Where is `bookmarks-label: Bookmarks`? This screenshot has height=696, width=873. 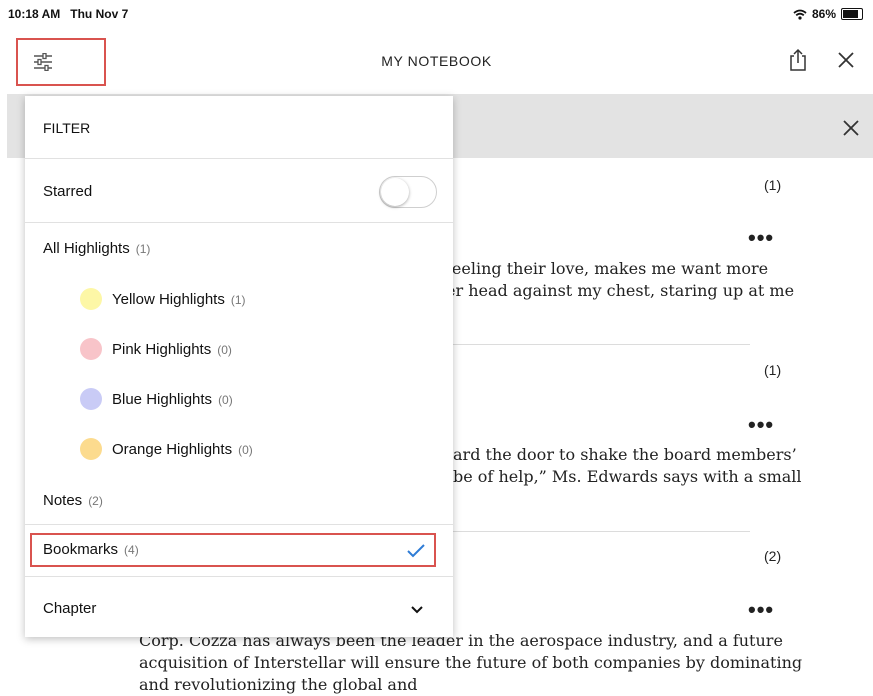
bookmarks-label: Bookmarks is located at coordinates (81, 549).